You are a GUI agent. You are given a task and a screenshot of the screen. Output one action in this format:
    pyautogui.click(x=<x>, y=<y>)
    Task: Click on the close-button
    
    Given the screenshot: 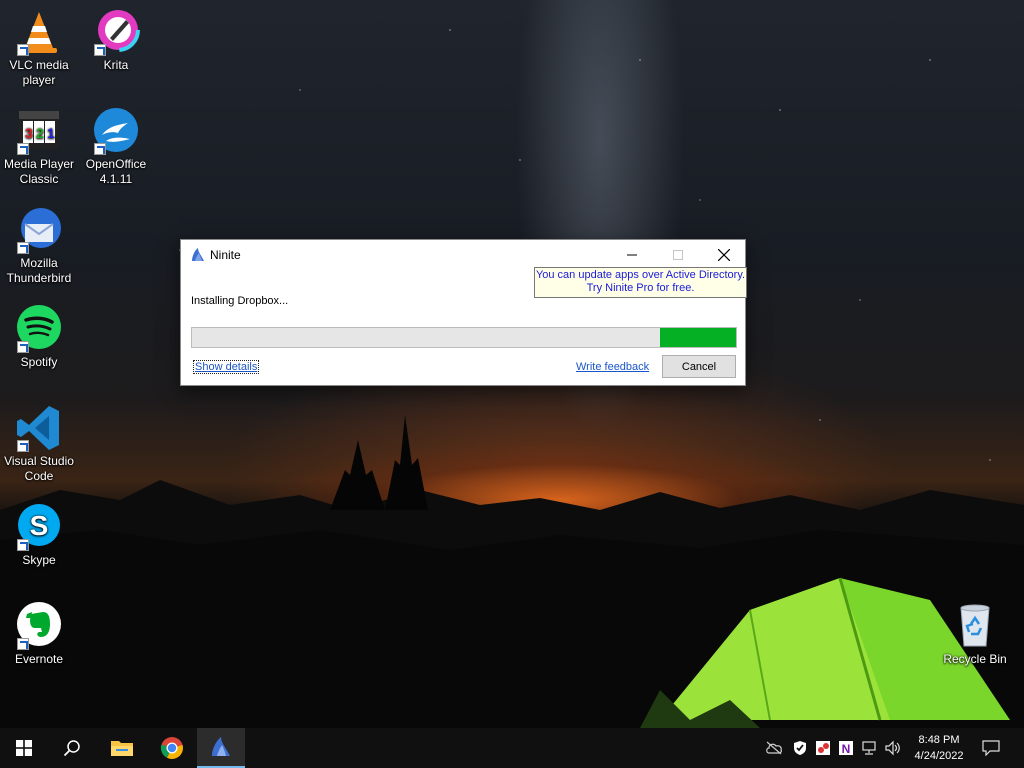 What is the action you would take?
    pyautogui.click(x=724, y=255)
    